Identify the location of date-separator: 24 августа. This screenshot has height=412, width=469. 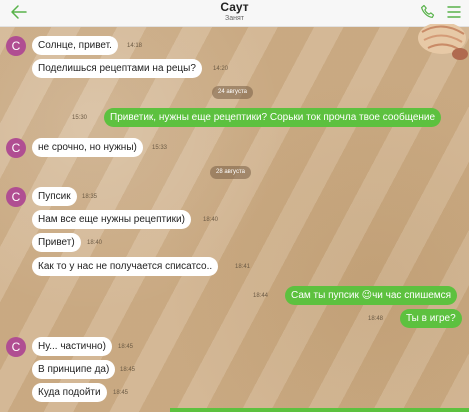
(233, 92).